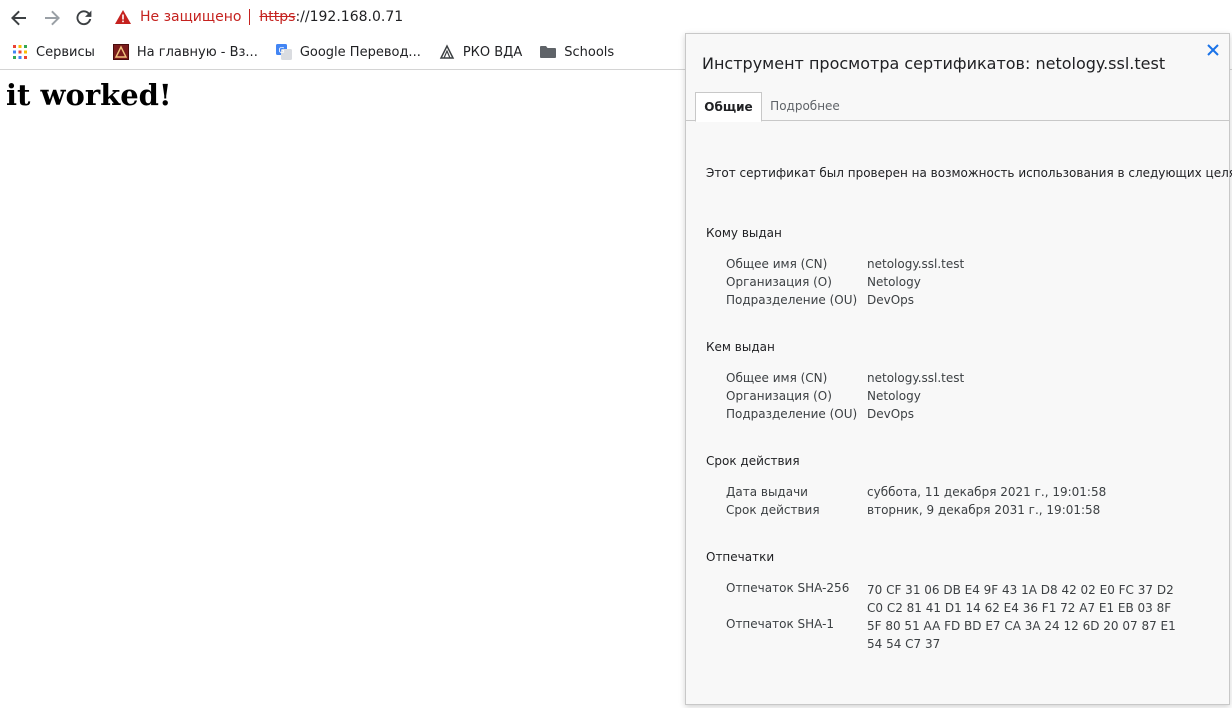 The image size is (1232, 708). Describe the element at coordinates (728, 107) in the screenshot. I see `tab-general: Общие` at that location.